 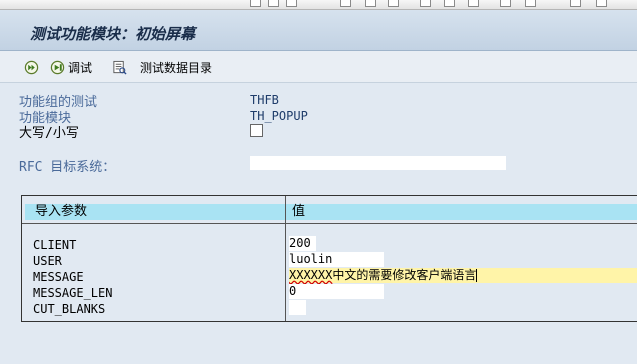 What do you see at coordinates (49, 133) in the screenshot?
I see `case-sensitive-label: 大写/小写` at bounding box center [49, 133].